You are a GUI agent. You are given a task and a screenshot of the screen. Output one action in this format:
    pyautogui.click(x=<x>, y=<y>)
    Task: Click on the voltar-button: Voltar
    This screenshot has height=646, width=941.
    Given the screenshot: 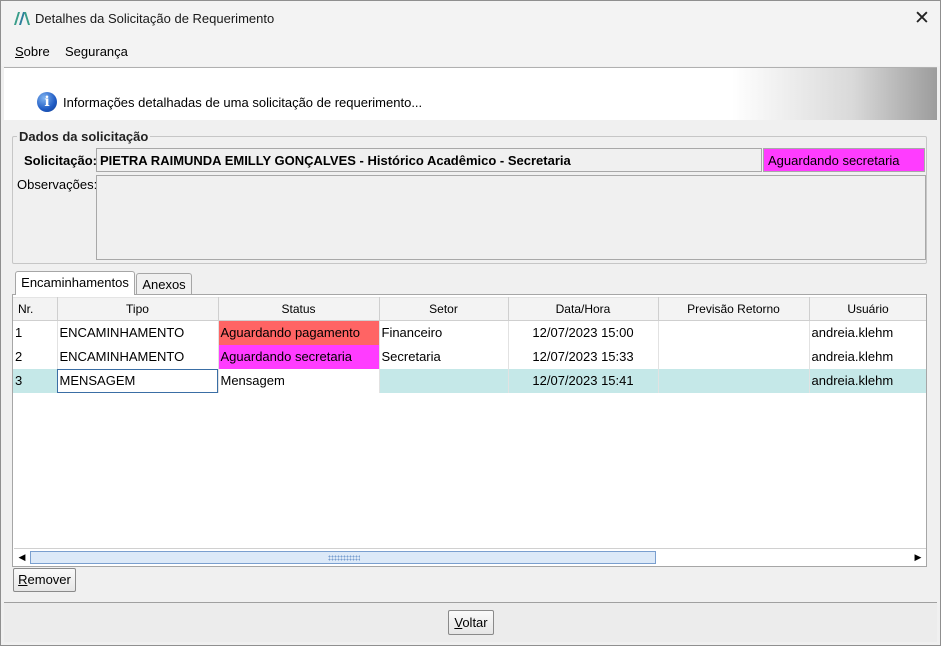 What is the action you would take?
    pyautogui.click(x=471, y=622)
    